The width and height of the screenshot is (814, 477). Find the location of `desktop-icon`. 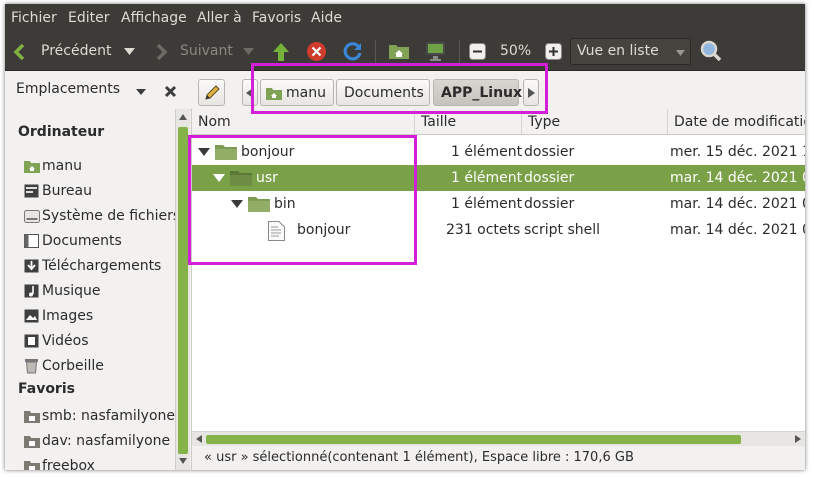

desktop-icon is located at coordinates (31, 191).